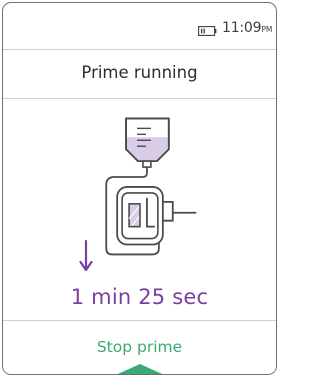 The width and height of the screenshot is (320, 379). I want to click on status-bar: 11:09PM, so click(139, 26).